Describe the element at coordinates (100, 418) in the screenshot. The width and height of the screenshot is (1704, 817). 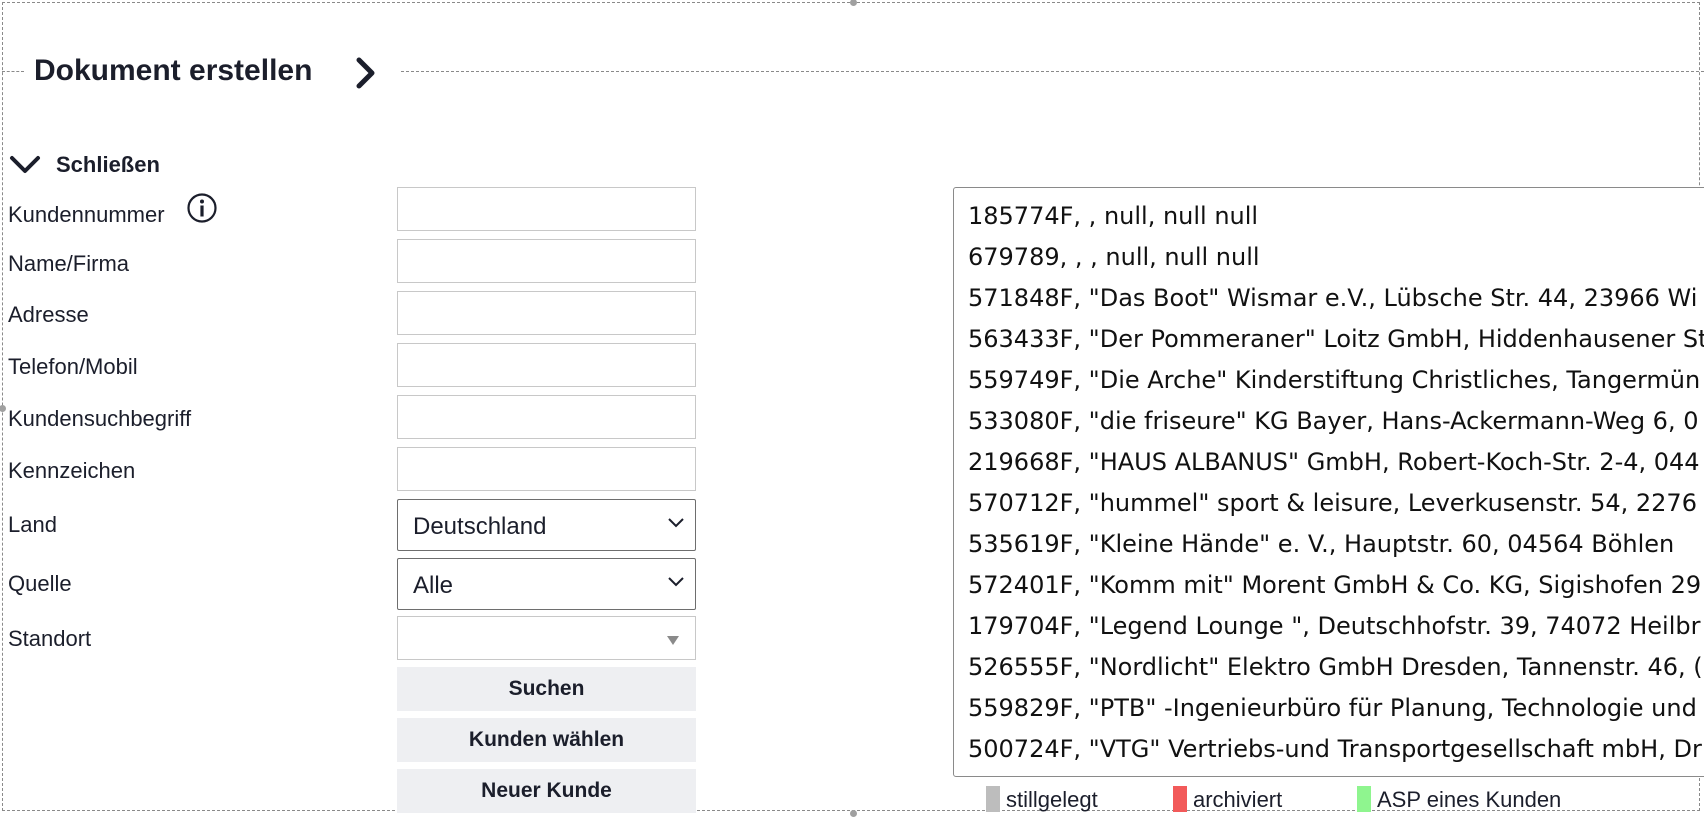
I see `label-kundensuchbegriff: Kundensuchbegriff` at that location.